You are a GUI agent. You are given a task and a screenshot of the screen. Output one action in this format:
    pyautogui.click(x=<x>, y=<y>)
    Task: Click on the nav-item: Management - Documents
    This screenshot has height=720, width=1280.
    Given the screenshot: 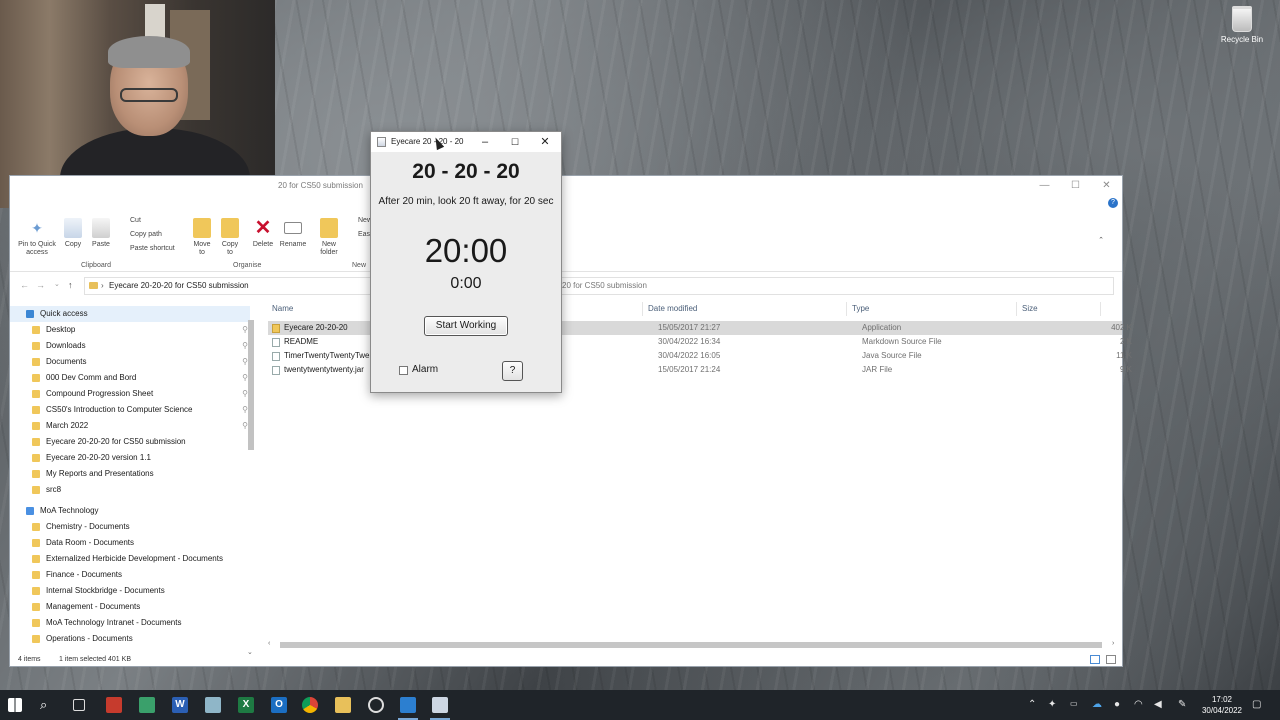 What is the action you would take?
    pyautogui.click(x=130, y=607)
    